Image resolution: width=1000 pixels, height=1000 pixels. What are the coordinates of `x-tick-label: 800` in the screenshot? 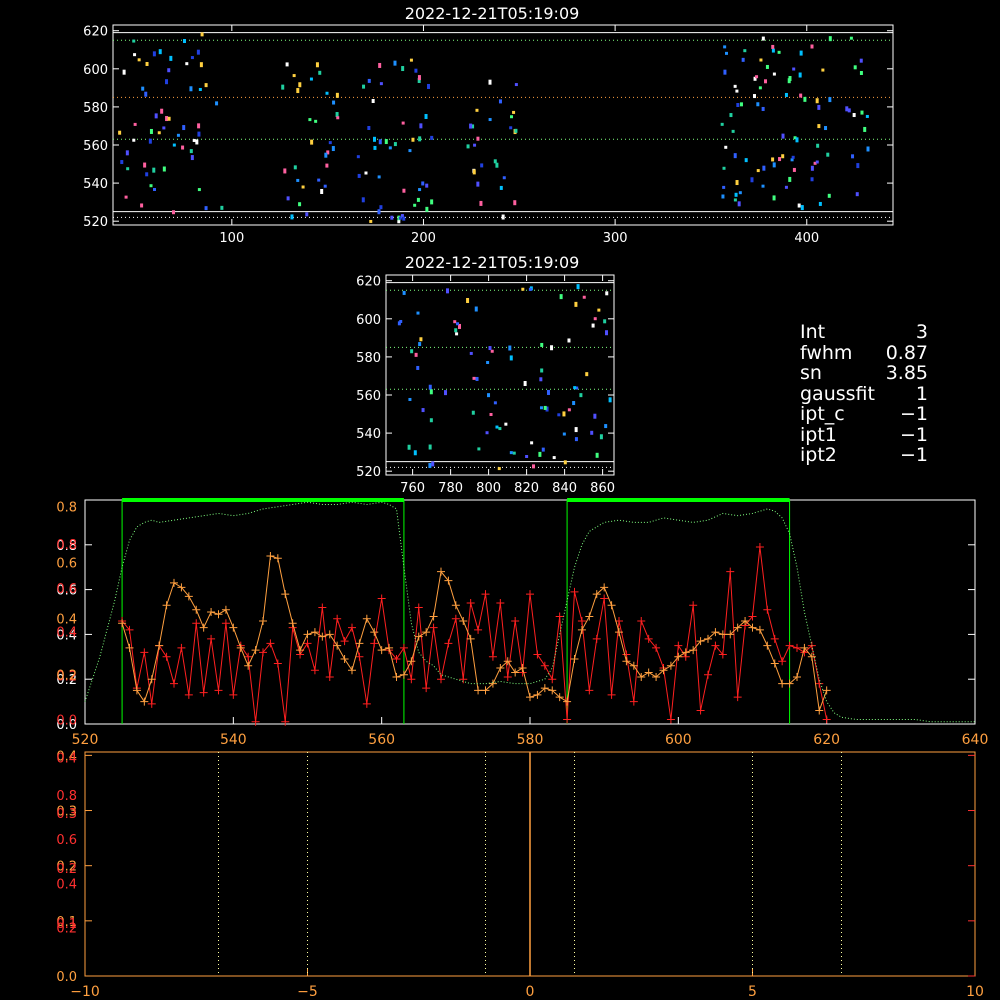 It's located at (488, 488).